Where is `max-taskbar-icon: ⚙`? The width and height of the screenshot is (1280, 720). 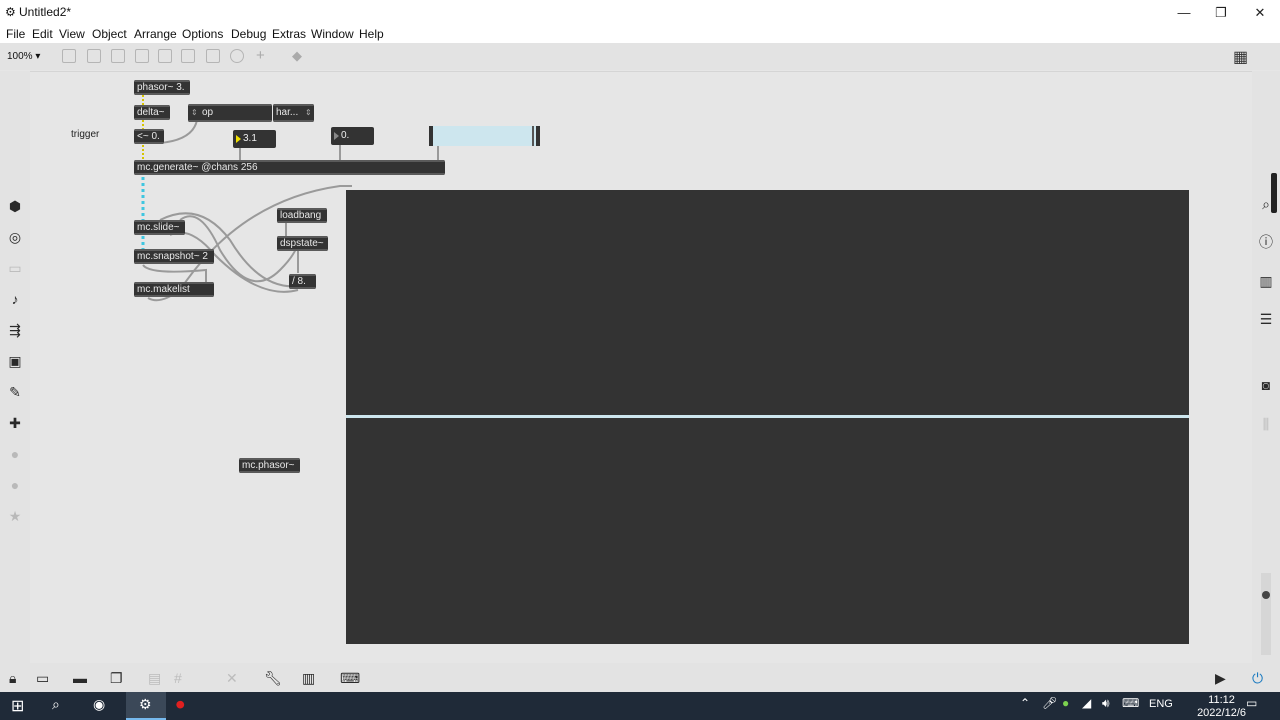 max-taskbar-icon: ⚙ is located at coordinates (145, 704).